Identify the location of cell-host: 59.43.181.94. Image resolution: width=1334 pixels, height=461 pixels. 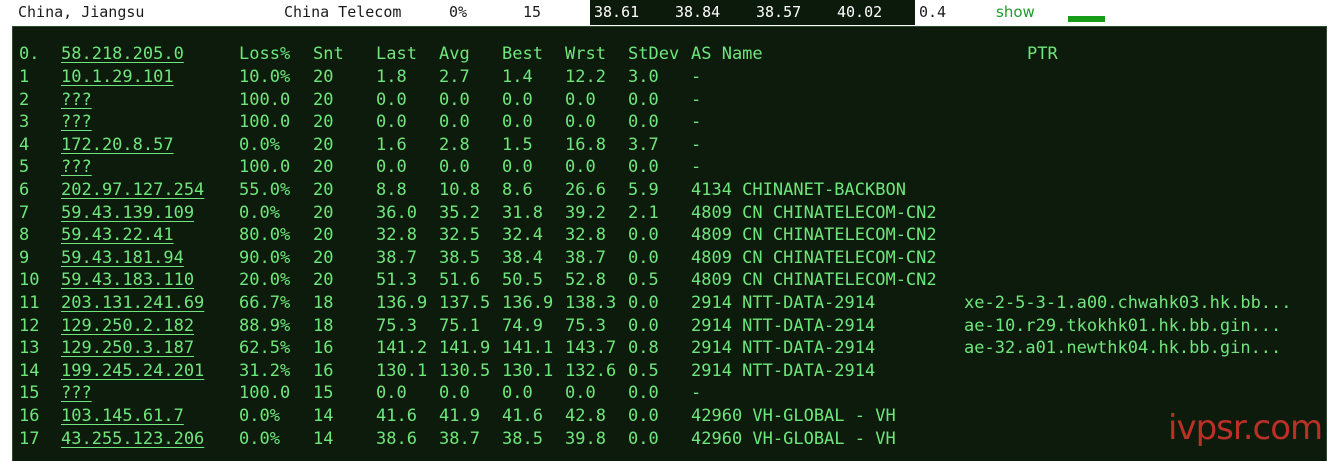
(122, 258).